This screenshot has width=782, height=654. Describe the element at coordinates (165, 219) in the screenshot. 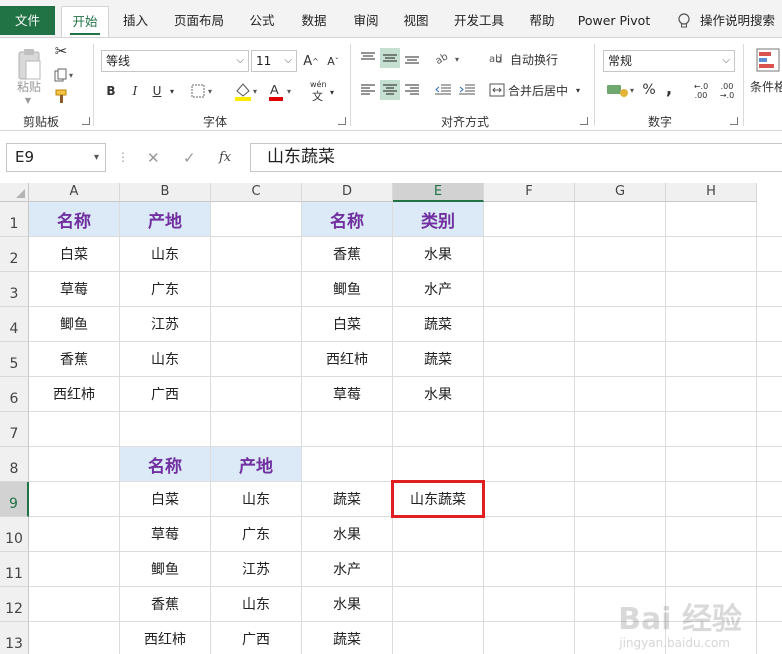

I see `header-cell-b1: 产地` at that location.